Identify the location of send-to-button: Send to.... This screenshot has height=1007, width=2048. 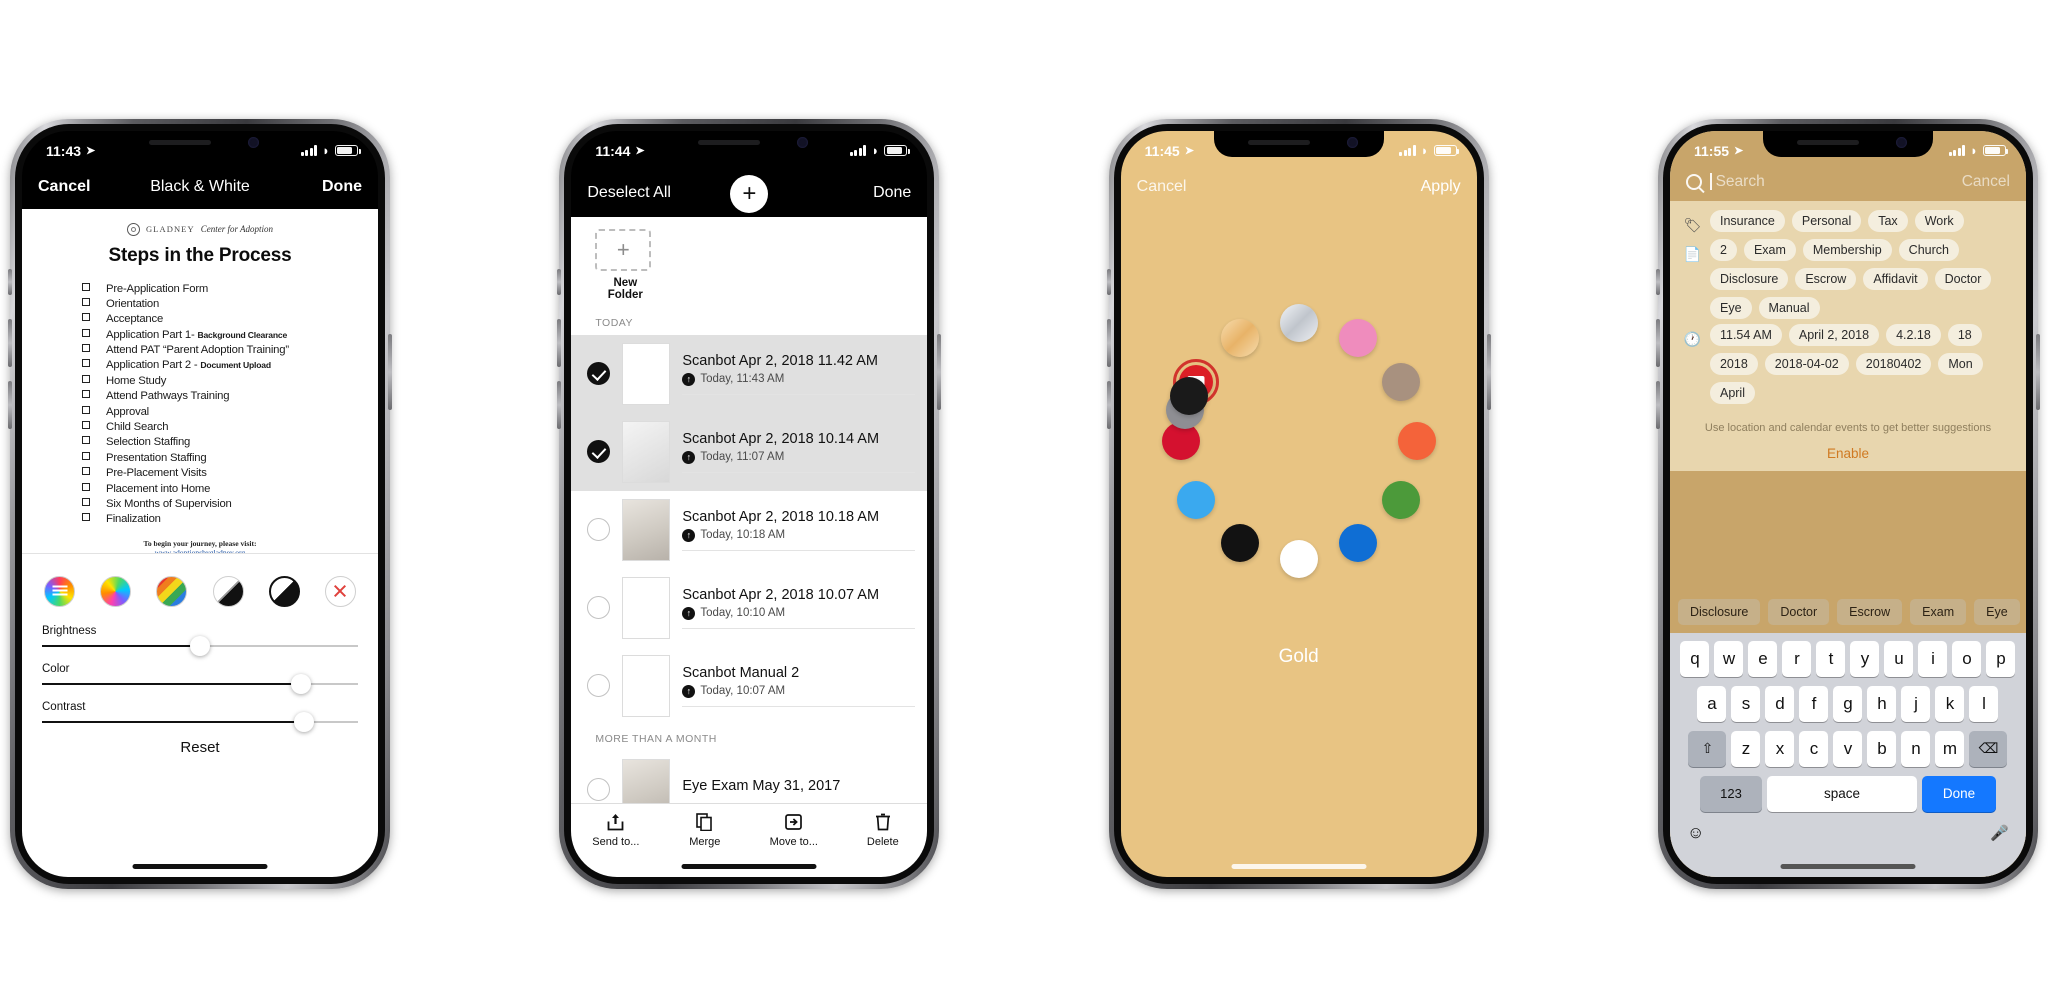
(616, 830).